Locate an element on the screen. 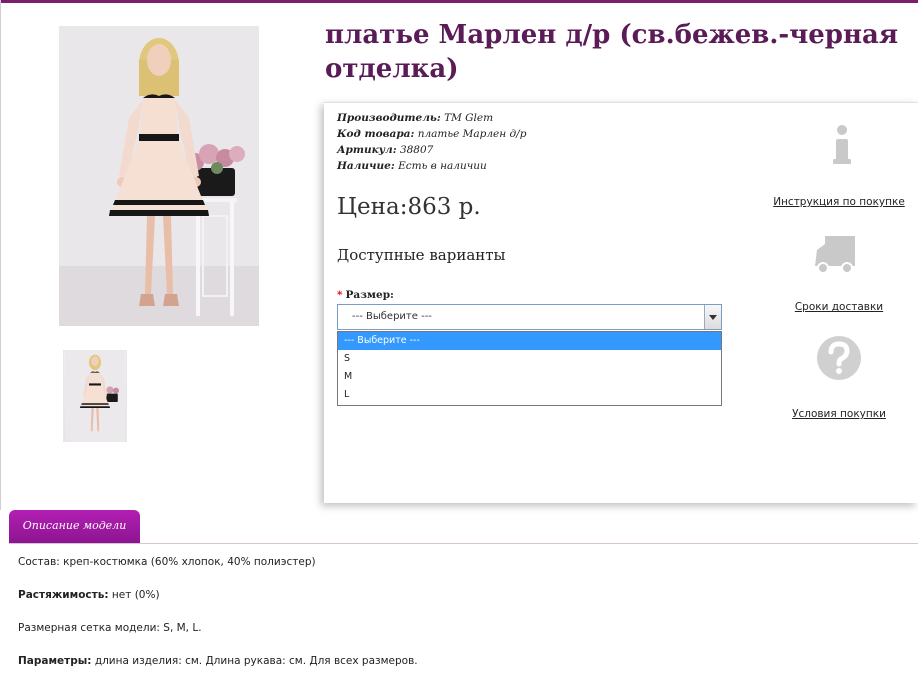 The height and width of the screenshot is (687, 918). terms-link: Условия покупки is located at coordinates (839, 414).